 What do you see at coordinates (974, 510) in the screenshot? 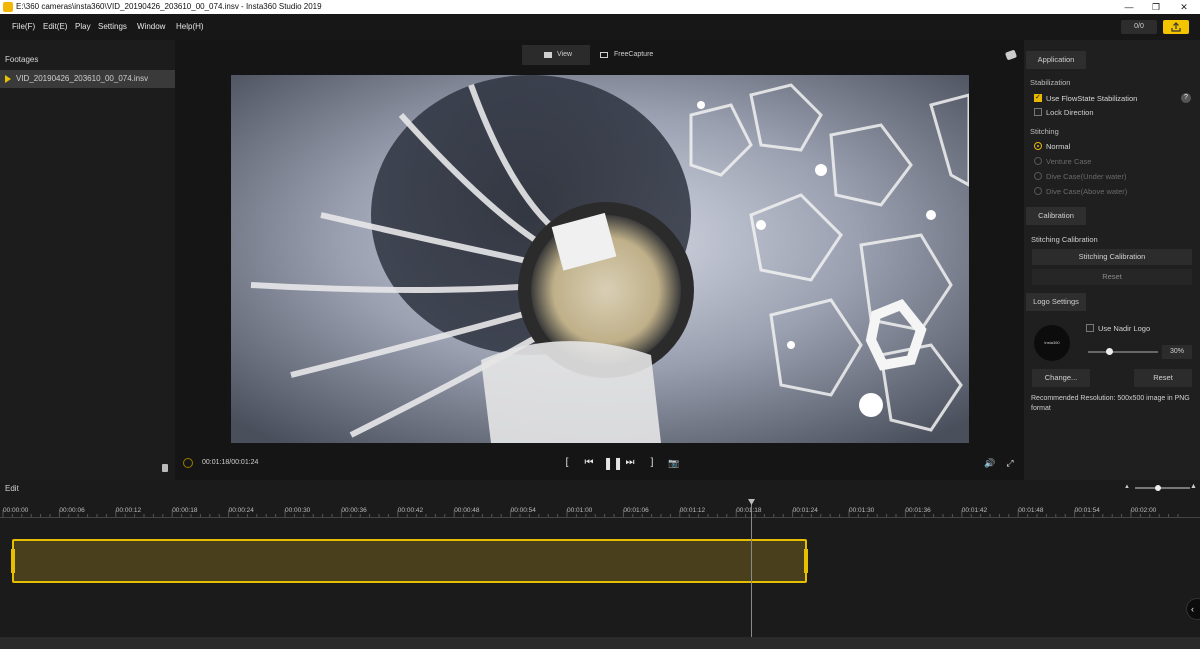
I see `timeline-tick-label: 00:01:42` at bounding box center [974, 510].